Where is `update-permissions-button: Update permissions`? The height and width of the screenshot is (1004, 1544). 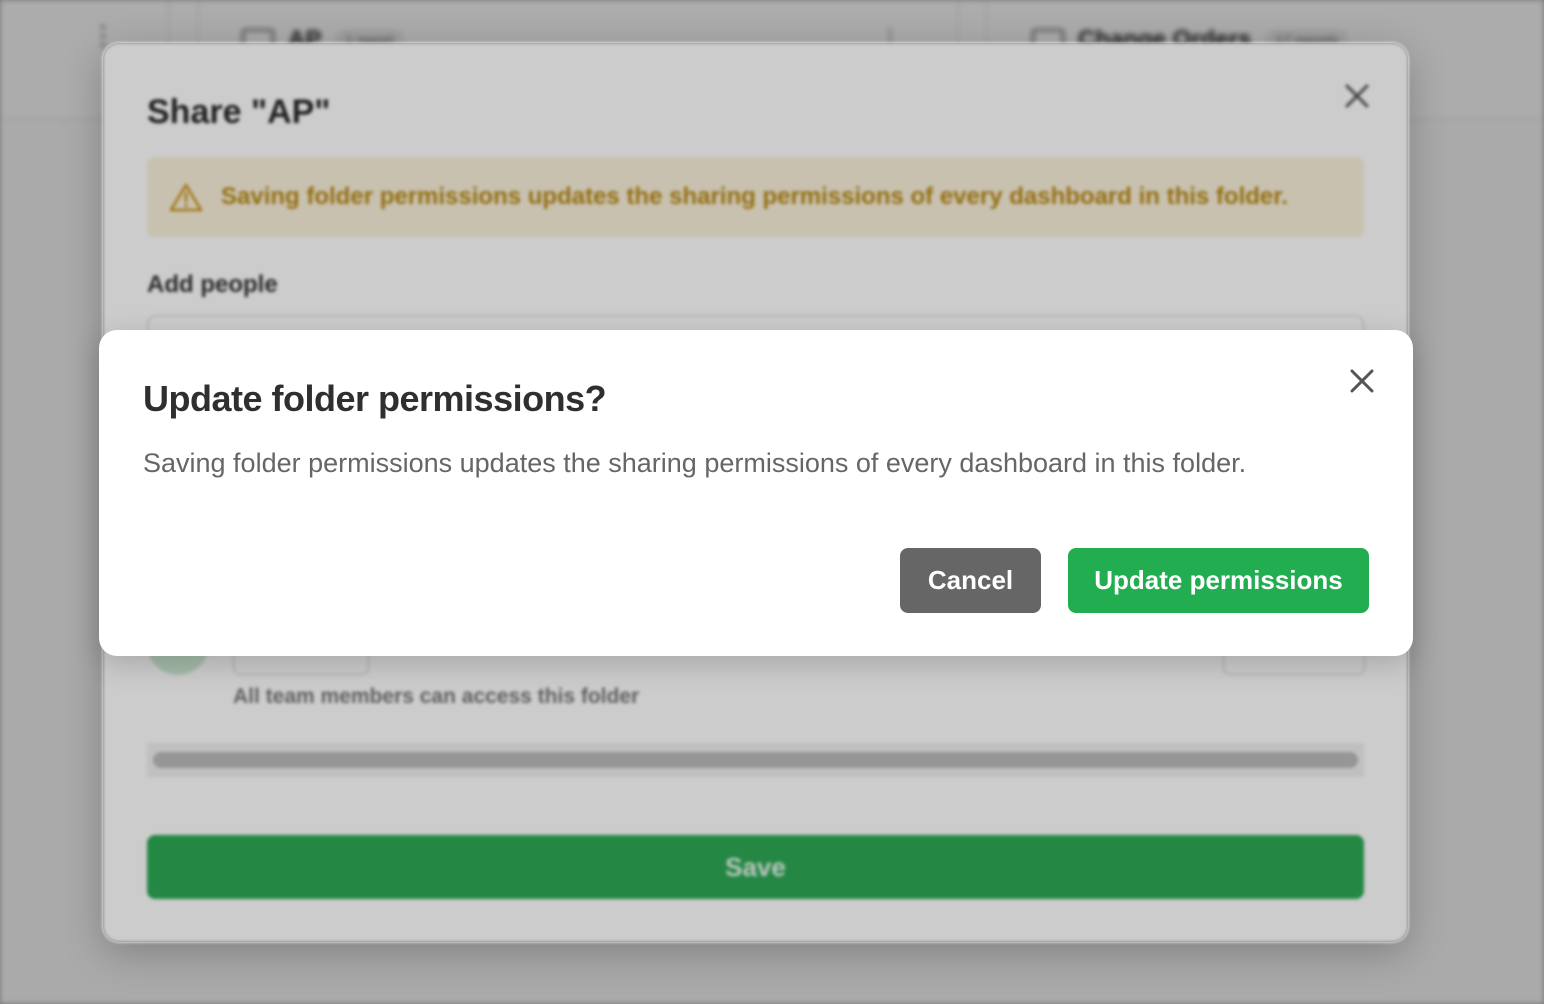 update-permissions-button: Update permissions is located at coordinates (1218, 580).